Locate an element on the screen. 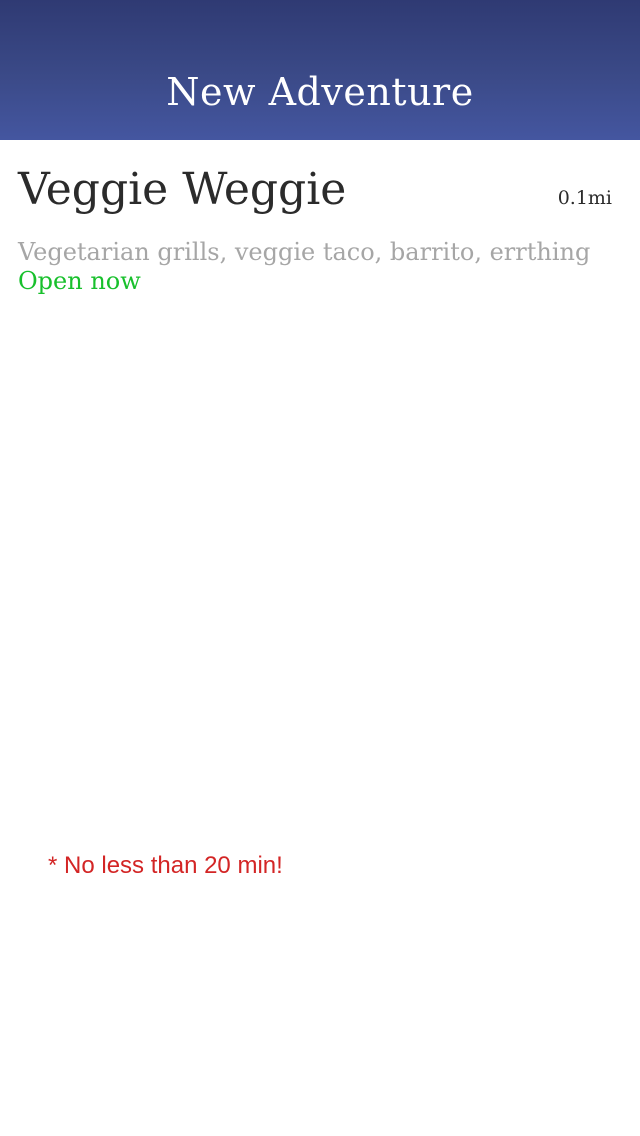  restaurant-name: Veggie Weggie is located at coordinates (182, 189).